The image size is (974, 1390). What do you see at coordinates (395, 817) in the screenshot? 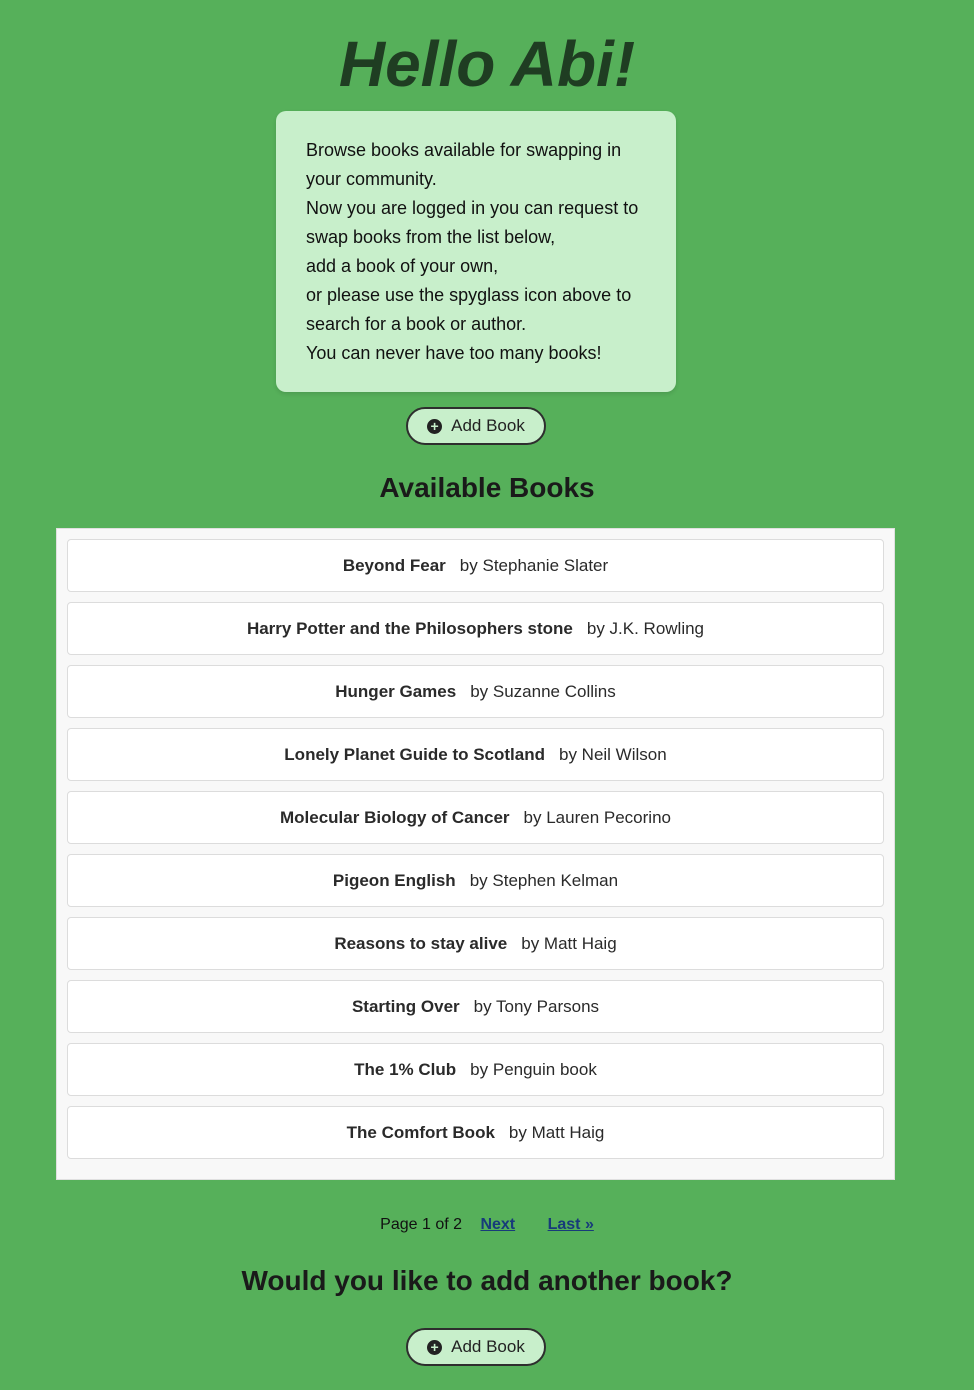
I see `book-title: Molecular Biology of Cancer` at bounding box center [395, 817].